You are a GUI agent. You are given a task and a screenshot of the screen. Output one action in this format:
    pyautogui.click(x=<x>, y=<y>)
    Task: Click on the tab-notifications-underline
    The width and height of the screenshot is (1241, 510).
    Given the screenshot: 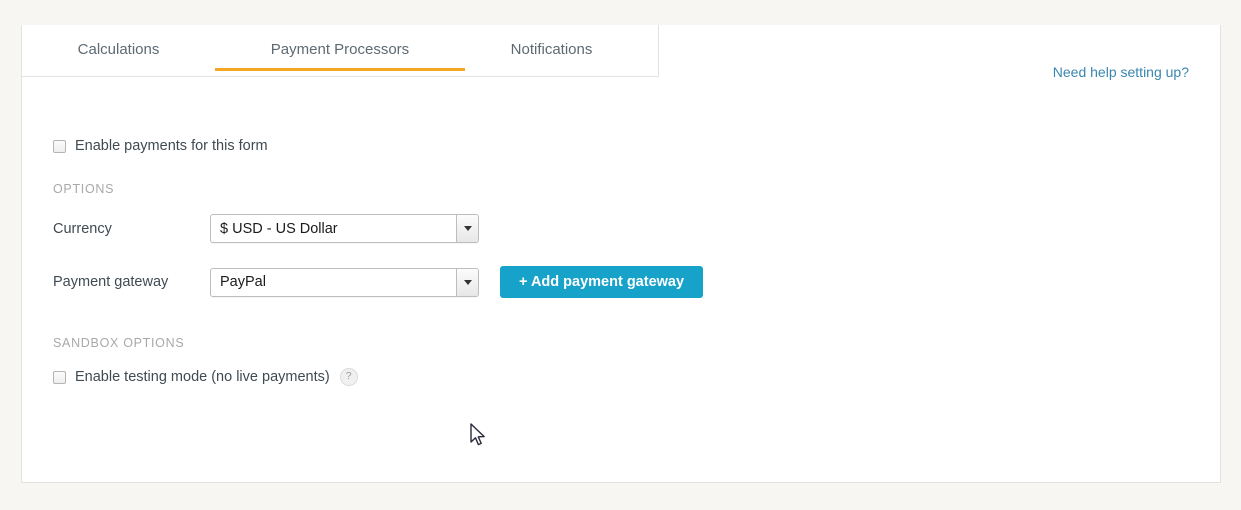 What is the action you would take?
    pyautogui.click(x=551, y=69)
    